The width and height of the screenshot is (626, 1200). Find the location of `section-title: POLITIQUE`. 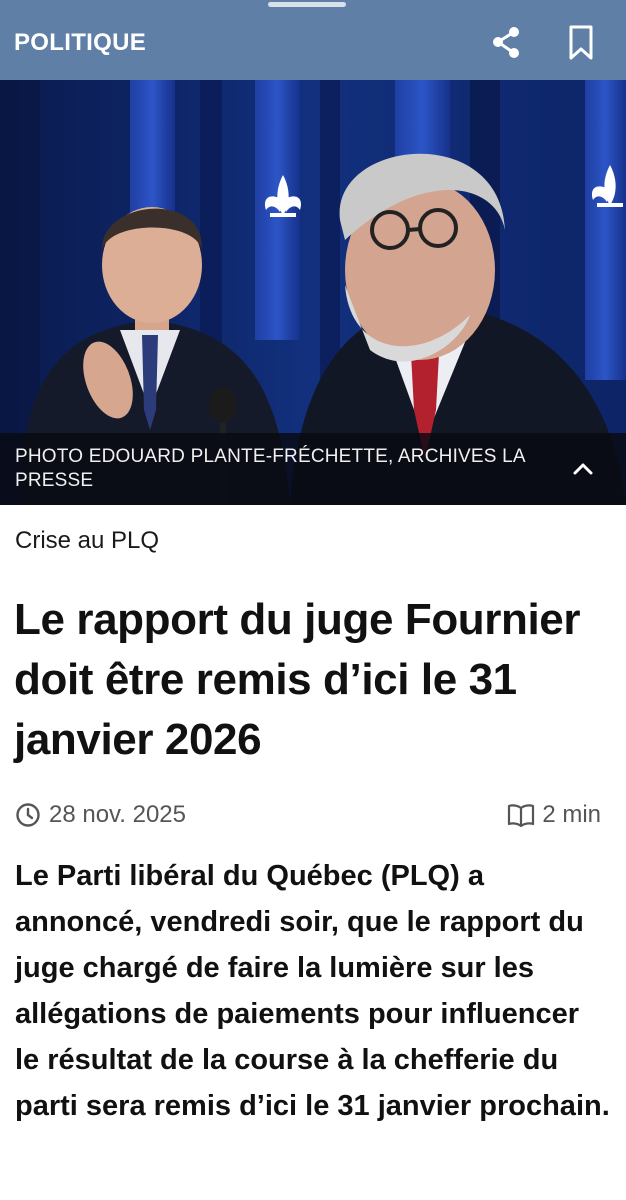

section-title: POLITIQUE is located at coordinates (80, 43).